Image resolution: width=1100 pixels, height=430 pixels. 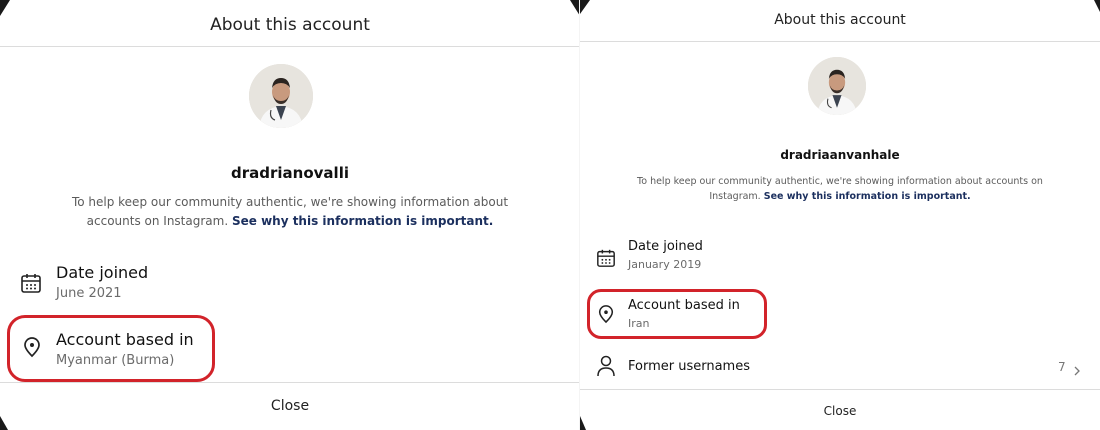 I want to click on right-top-right-corner-mark, so click(x=1097, y=6).